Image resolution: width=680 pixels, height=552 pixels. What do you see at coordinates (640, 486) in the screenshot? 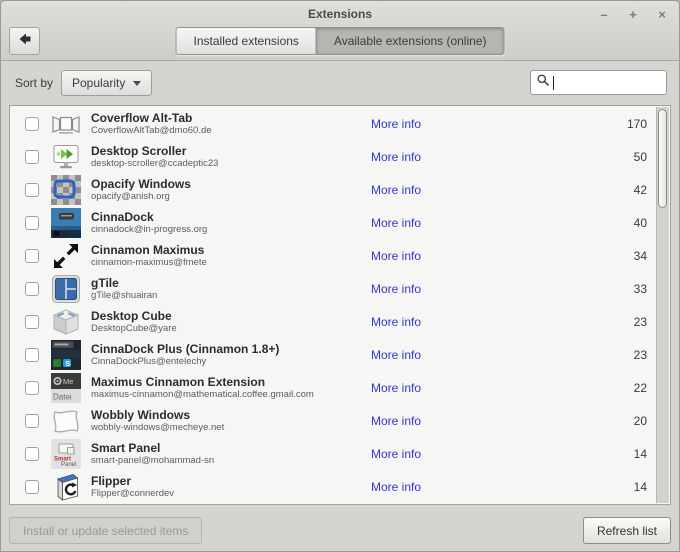
I see `popularity-count: 14` at bounding box center [640, 486].